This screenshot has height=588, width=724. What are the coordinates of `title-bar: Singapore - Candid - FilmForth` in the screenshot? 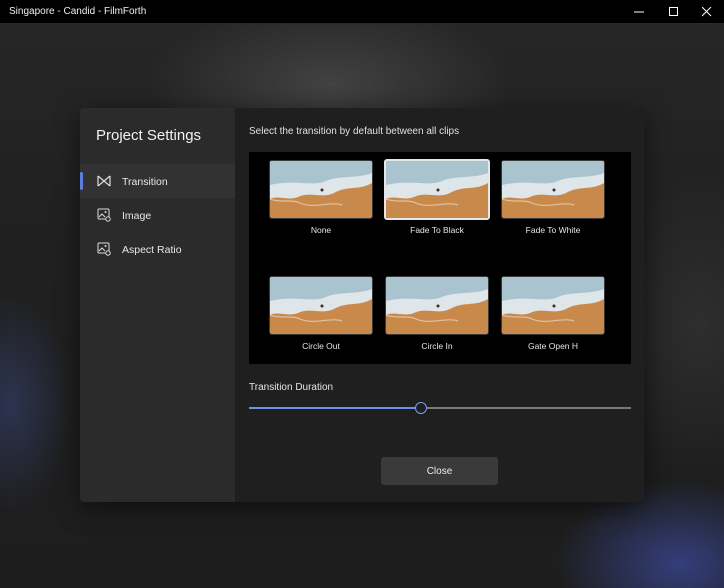 It's located at (362, 12).